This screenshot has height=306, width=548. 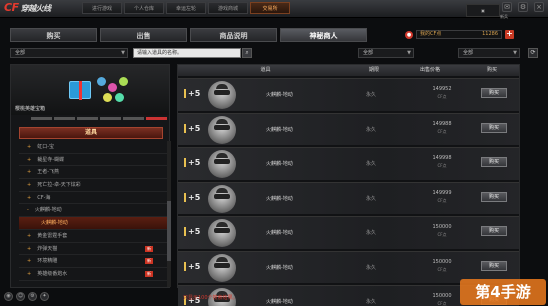 What do you see at coordinates (169, 231) in the screenshot?
I see `scrollbar-thumb` at bounding box center [169, 231].